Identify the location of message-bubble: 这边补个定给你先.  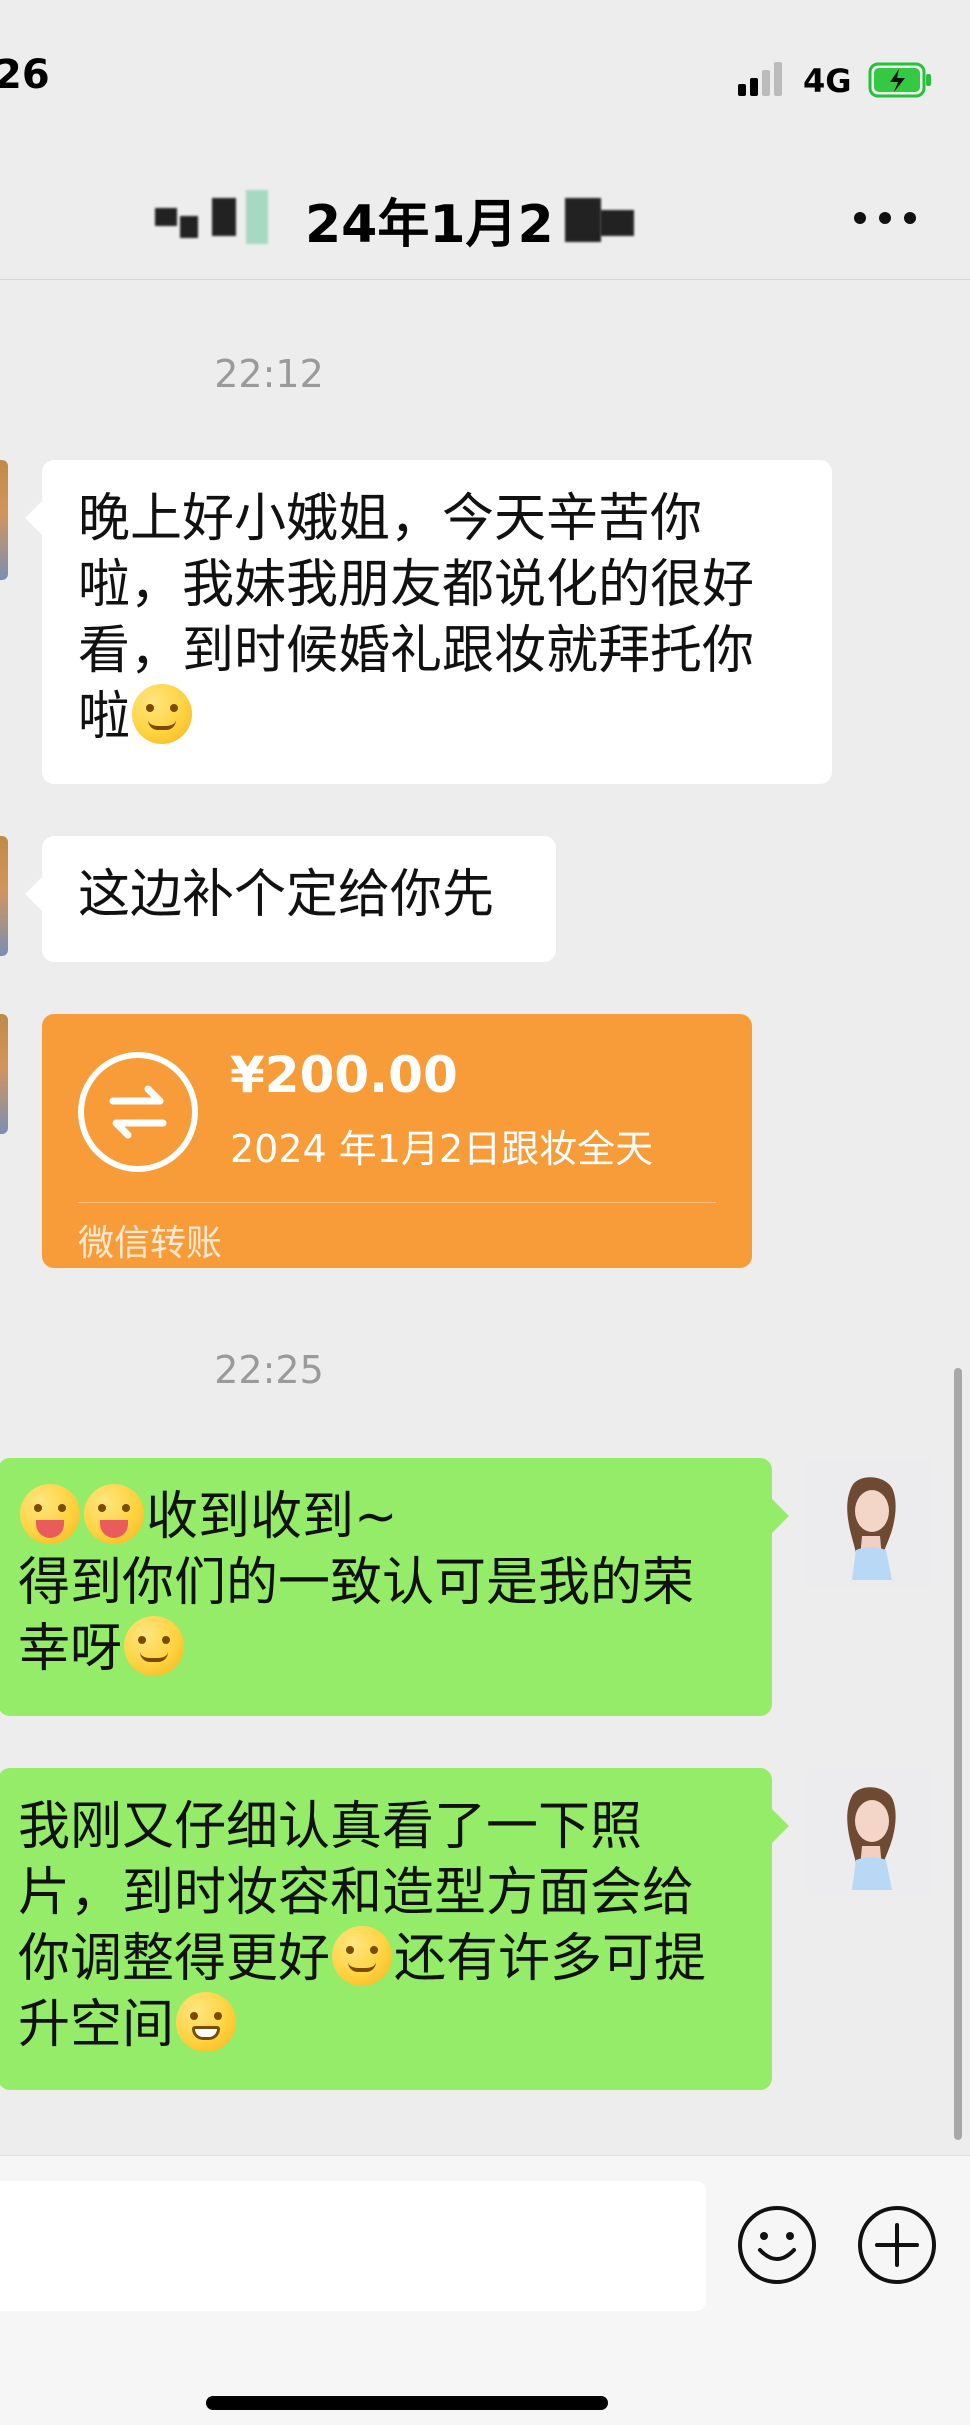
(290, 899).